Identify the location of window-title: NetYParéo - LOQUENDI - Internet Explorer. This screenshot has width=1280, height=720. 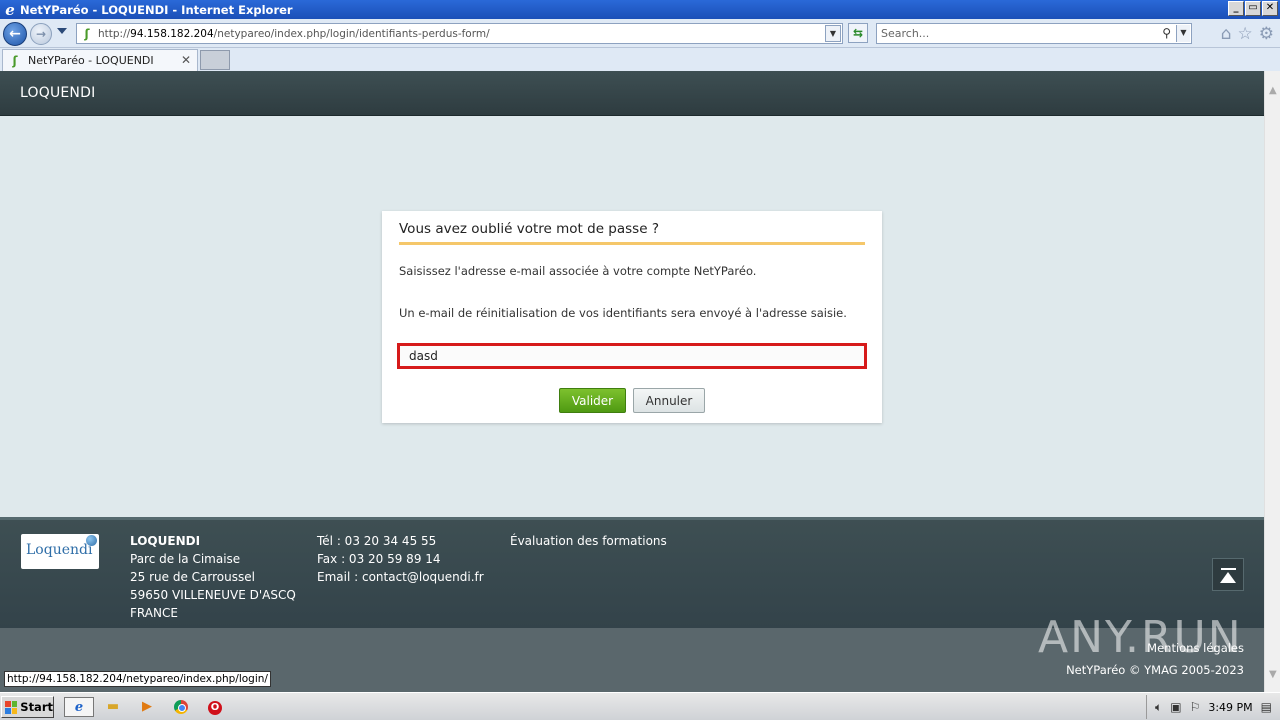
(156, 9).